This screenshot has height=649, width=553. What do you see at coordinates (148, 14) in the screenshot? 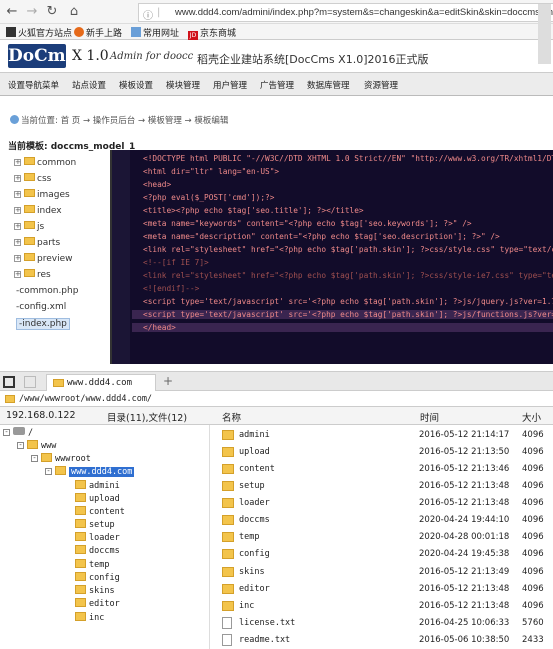
I see `site-info-icon: ⓘ` at bounding box center [148, 14].